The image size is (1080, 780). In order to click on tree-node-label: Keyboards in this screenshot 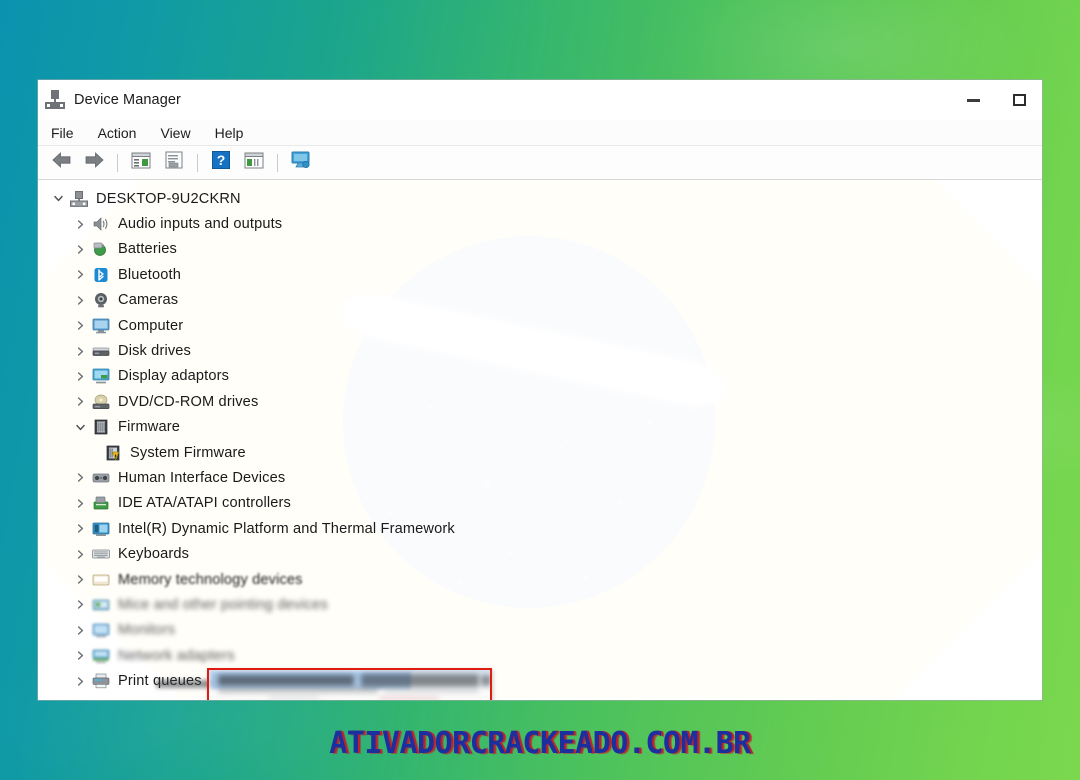, I will do `click(154, 554)`.